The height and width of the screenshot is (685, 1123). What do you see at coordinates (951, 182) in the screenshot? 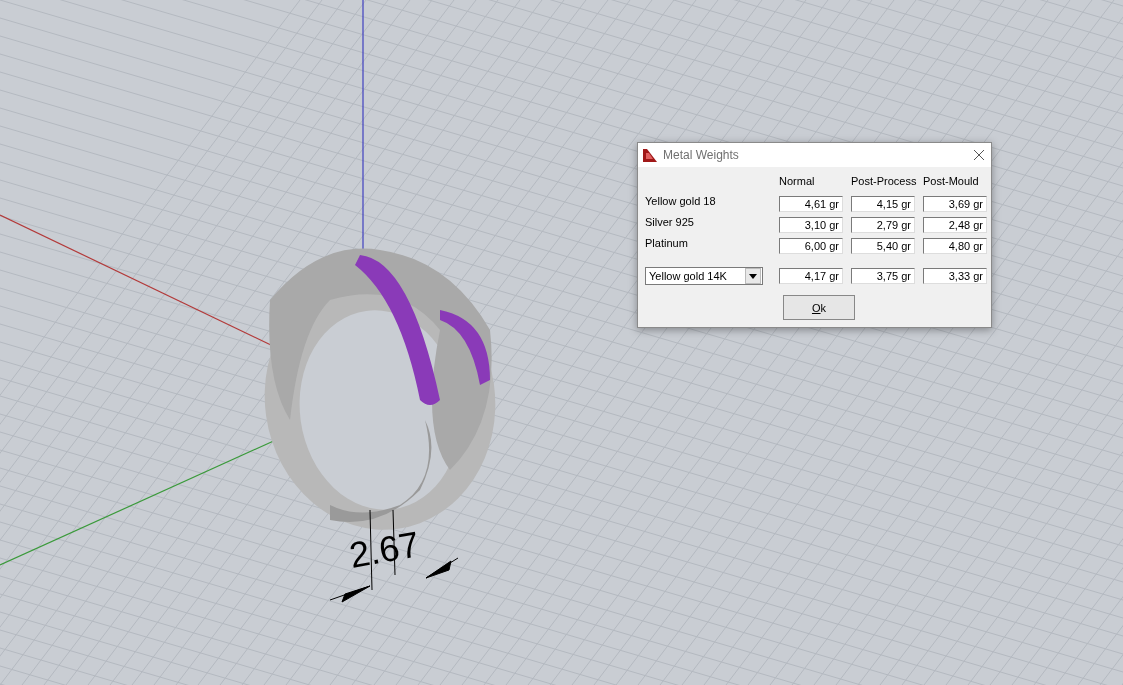
I see `column-header: Post-Mould` at bounding box center [951, 182].